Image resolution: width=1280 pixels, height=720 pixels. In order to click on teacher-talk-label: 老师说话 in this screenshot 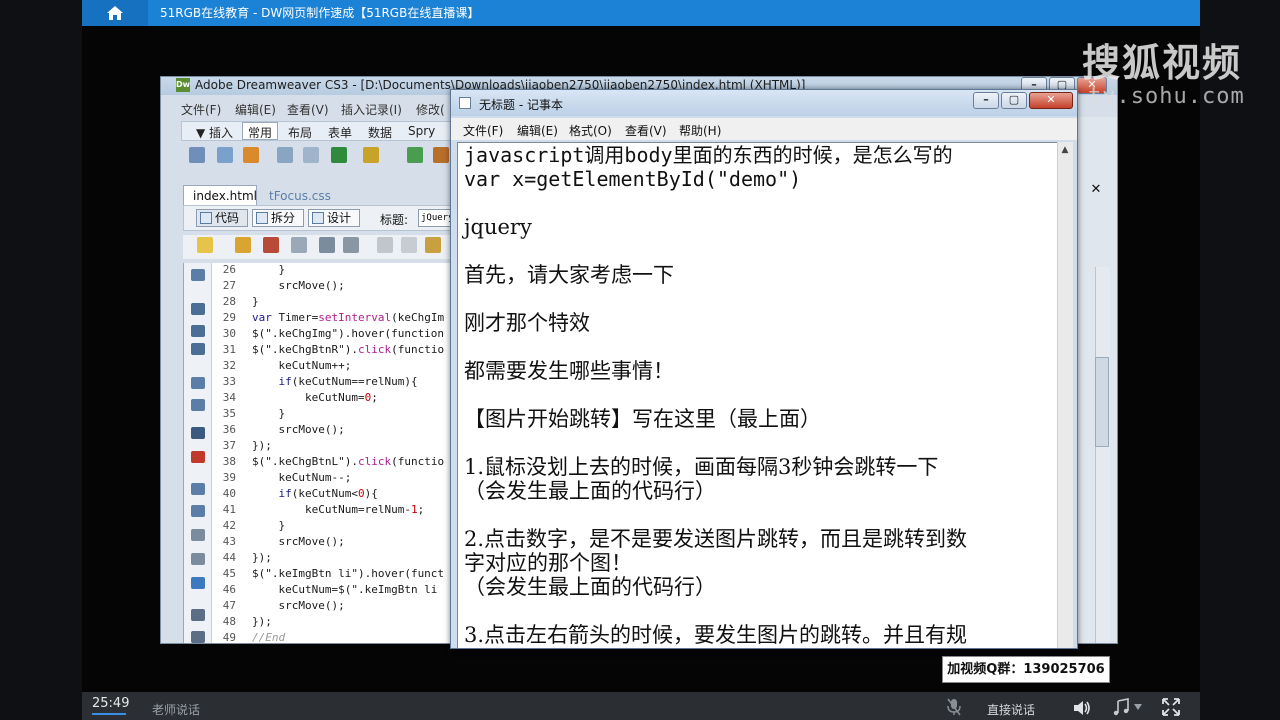, I will do `click(176, 709)`.